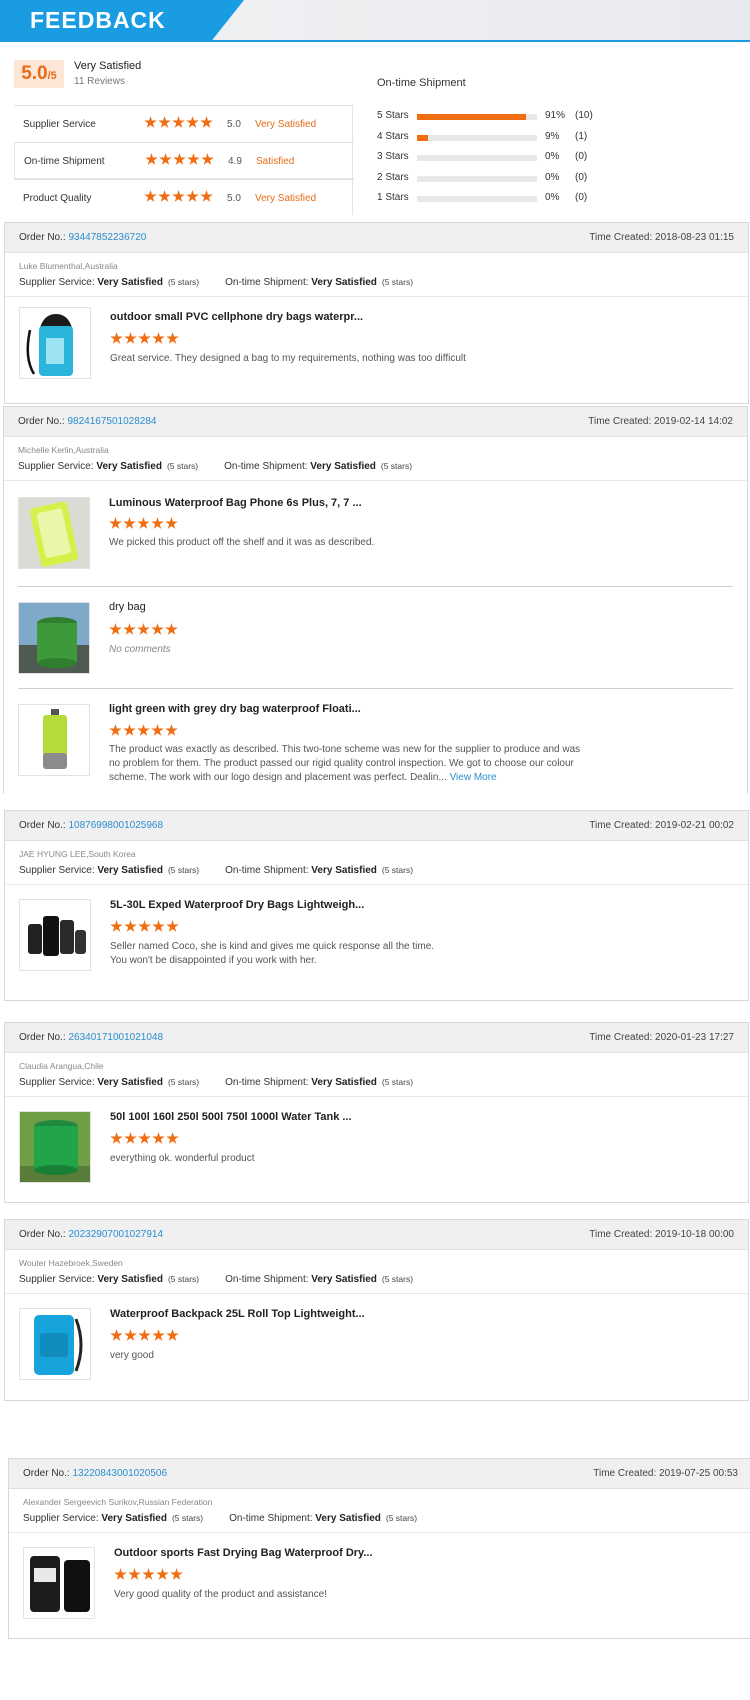 This screenshot has height=1700, width=750. Describe the element at coordinates (54, 740) in the screenshot. I see `lime-dry-bag-icon` at that location.